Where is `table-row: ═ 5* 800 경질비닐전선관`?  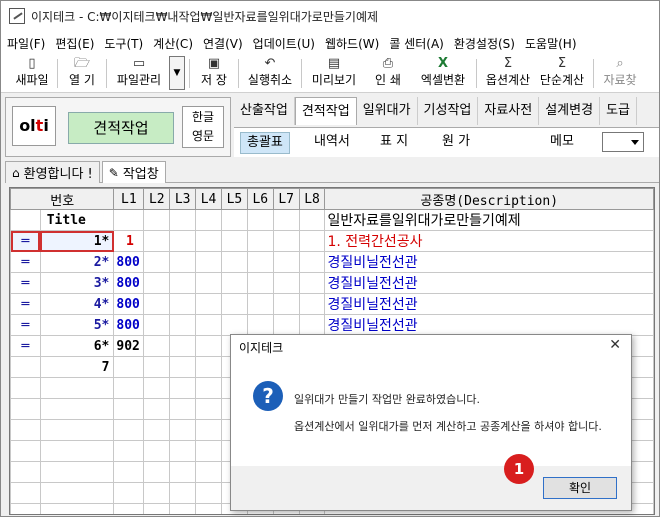
table-row: ═ 5* 800 경질비닐전선관 is located at coordinates (332, 325).